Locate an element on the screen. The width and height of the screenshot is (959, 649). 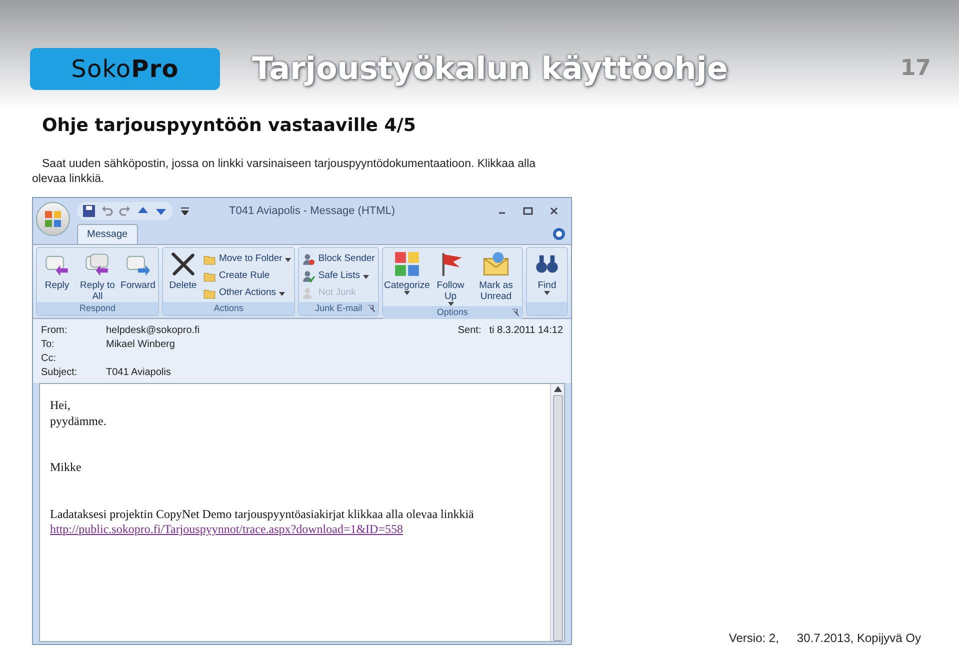
help-icon is located at coordinates (559, 234).